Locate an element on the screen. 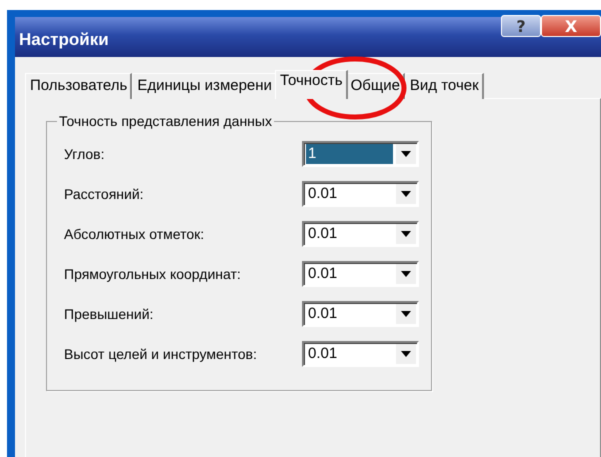  field-label: Углов: is located at coordinates (85, 154).